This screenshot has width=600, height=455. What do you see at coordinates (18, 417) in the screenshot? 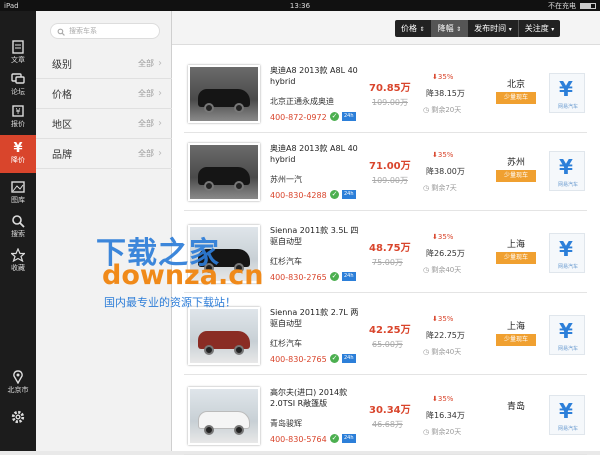
I see `gear-icon` at bounding box center [18, 417].